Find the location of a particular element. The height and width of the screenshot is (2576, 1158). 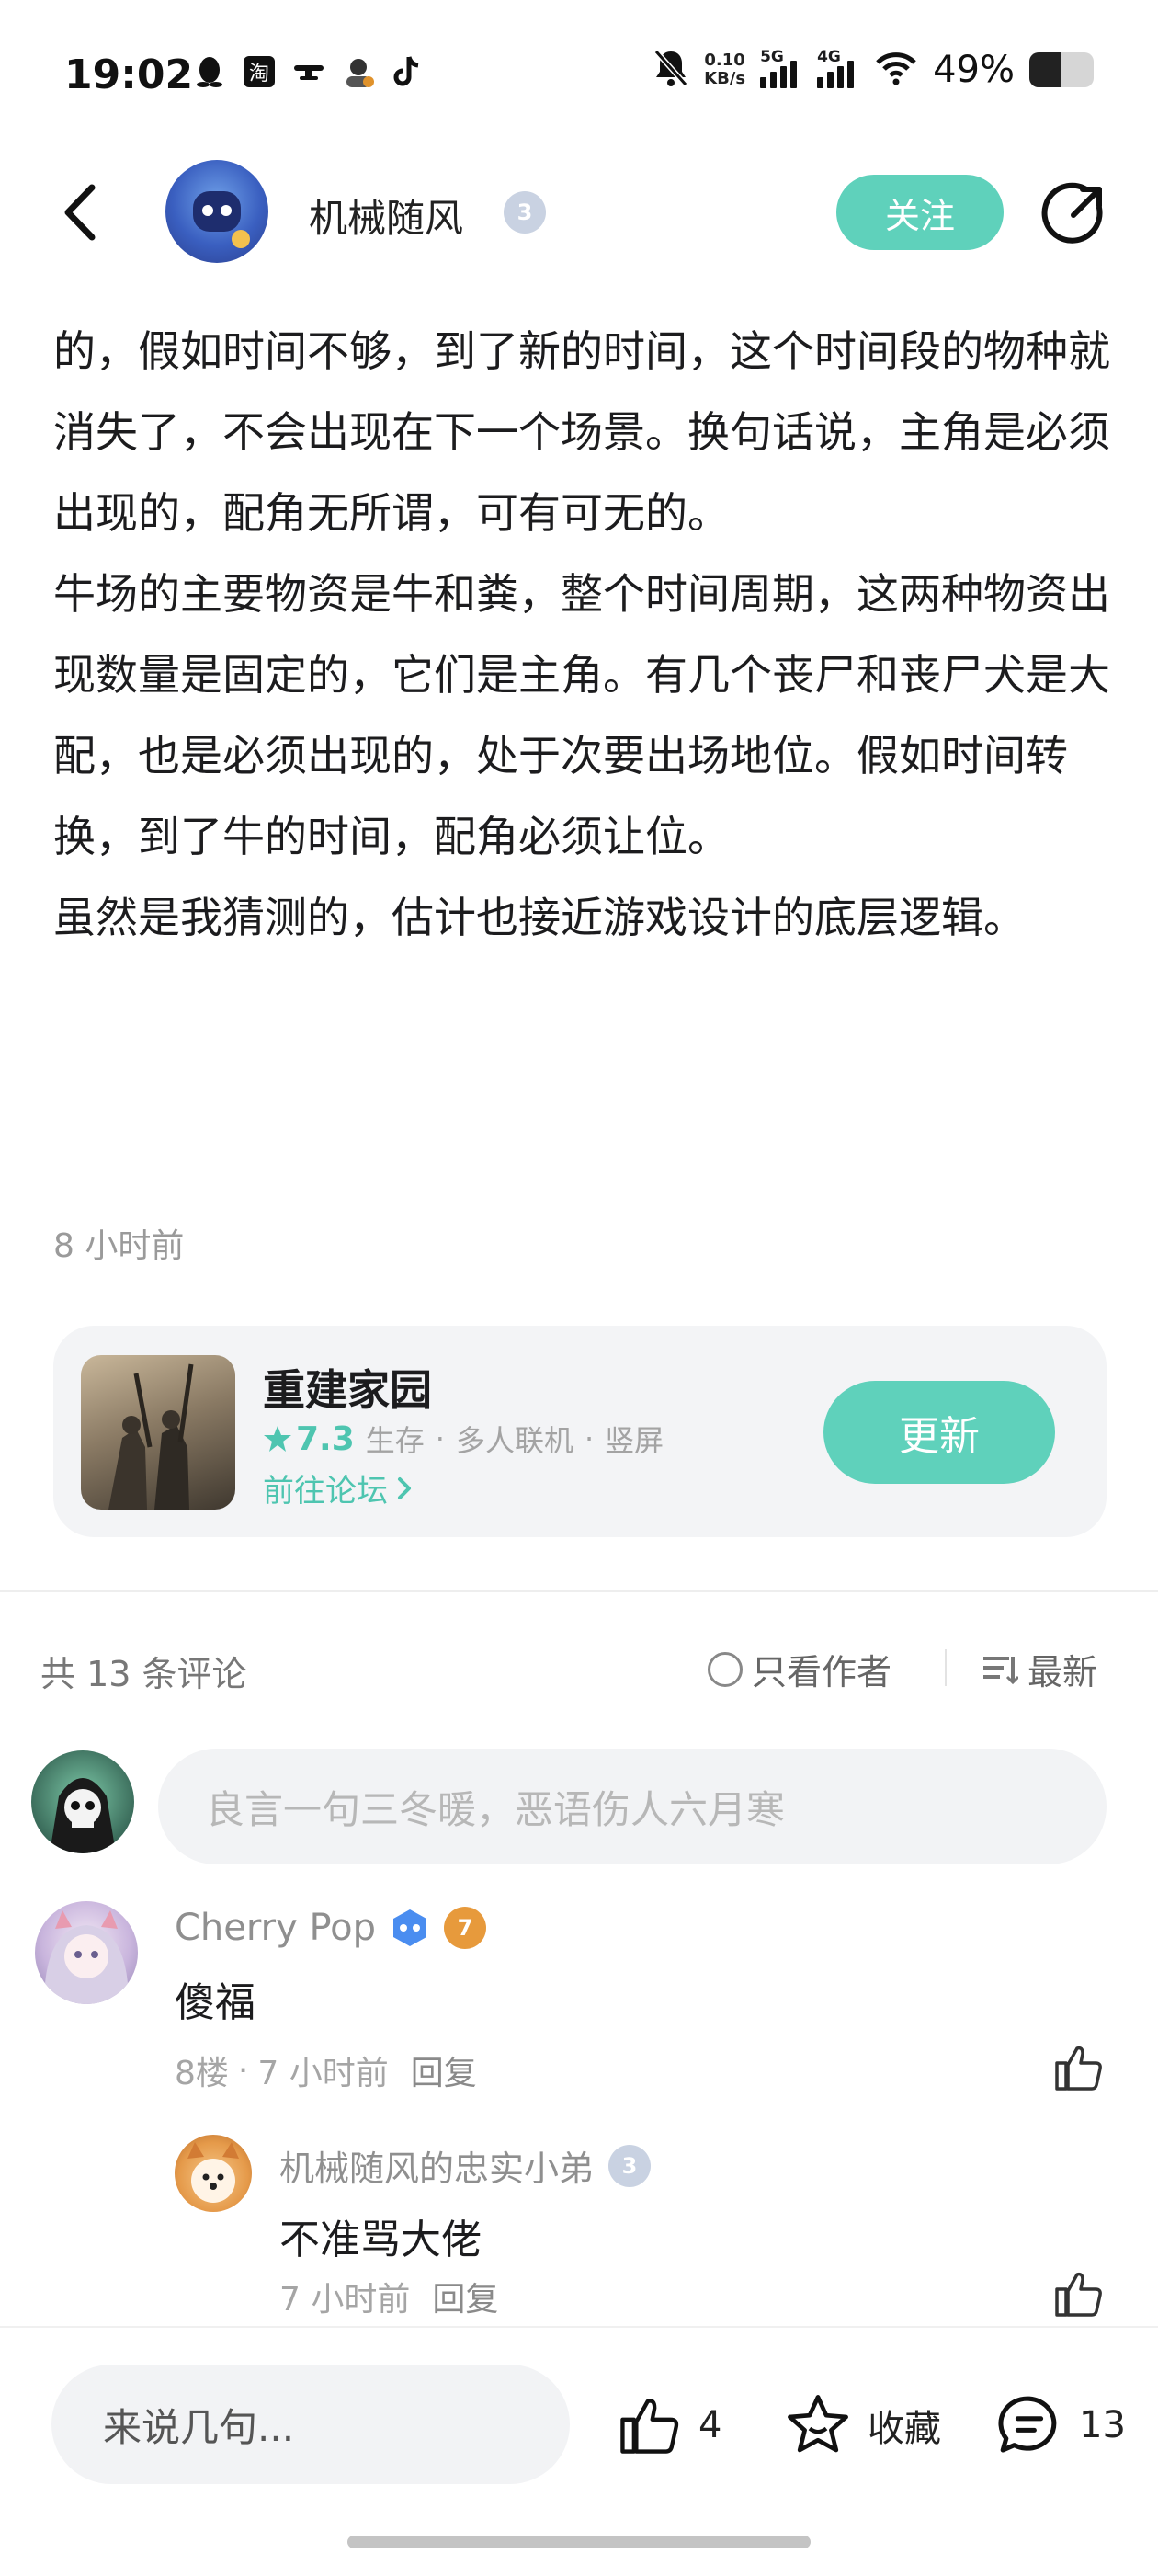

game-tag: 生存 is located at coordinates (395, 1440).